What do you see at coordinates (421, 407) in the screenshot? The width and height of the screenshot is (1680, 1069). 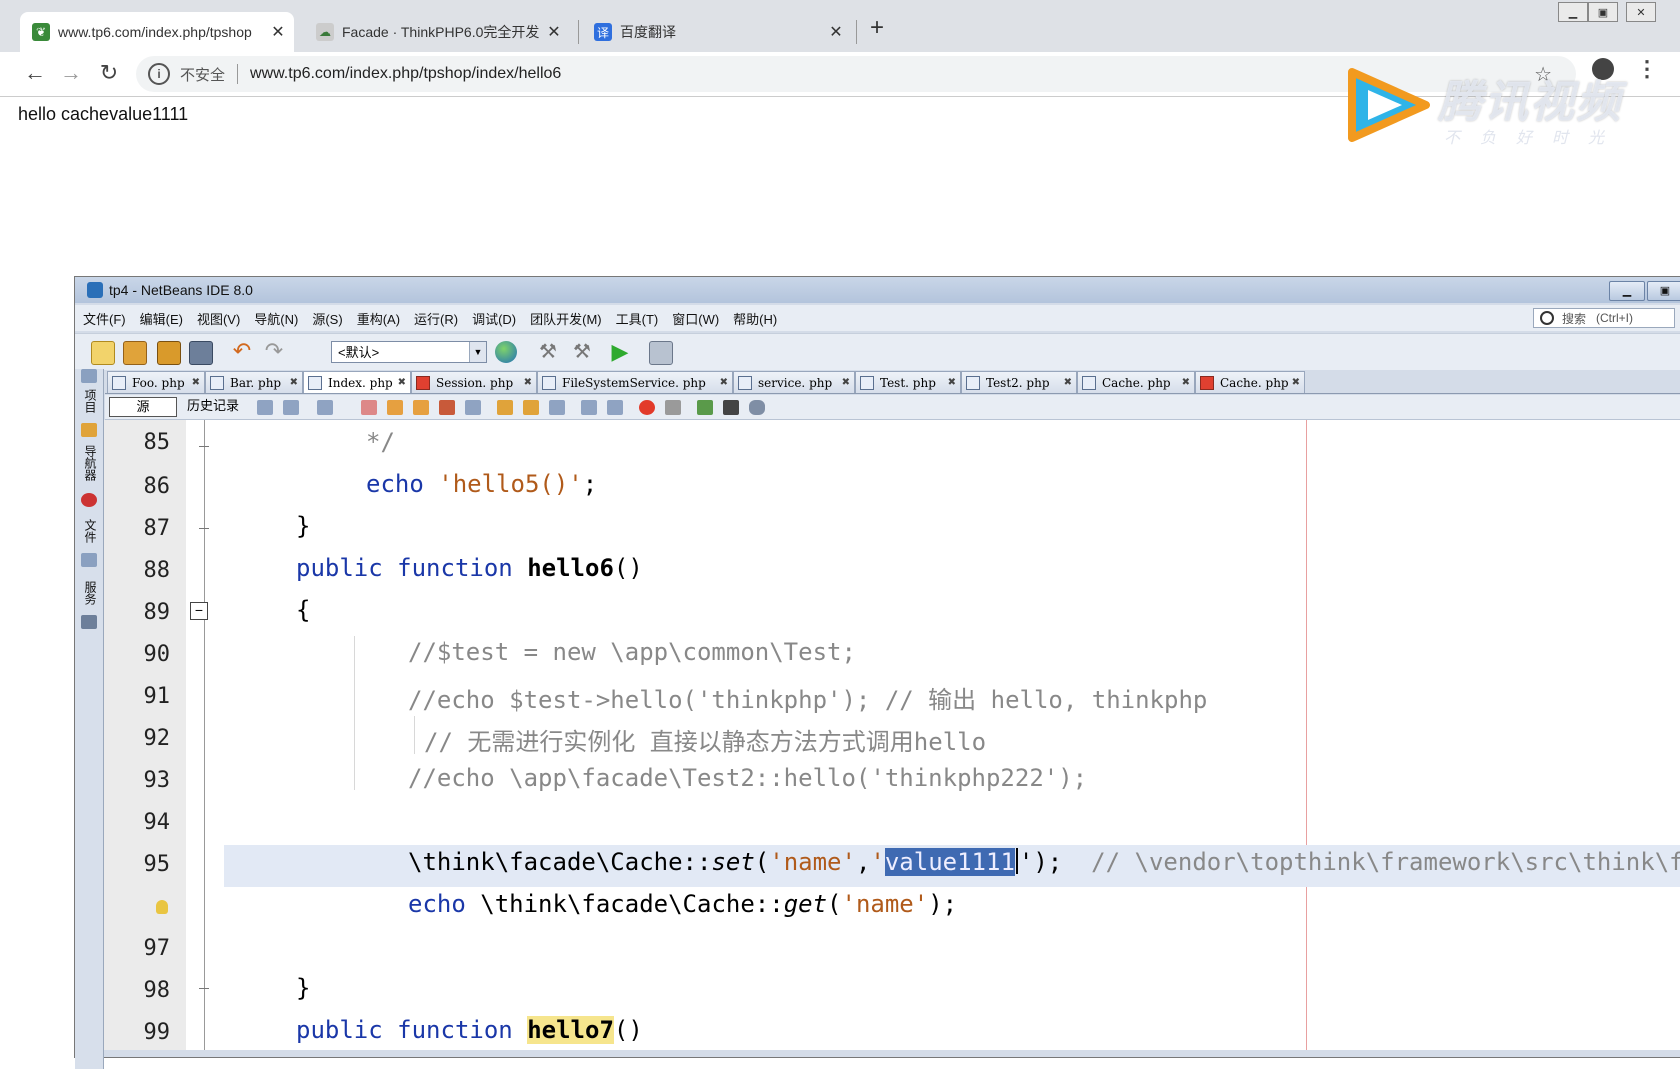 I see `find-next-icon` at bounding box center [421, 407].